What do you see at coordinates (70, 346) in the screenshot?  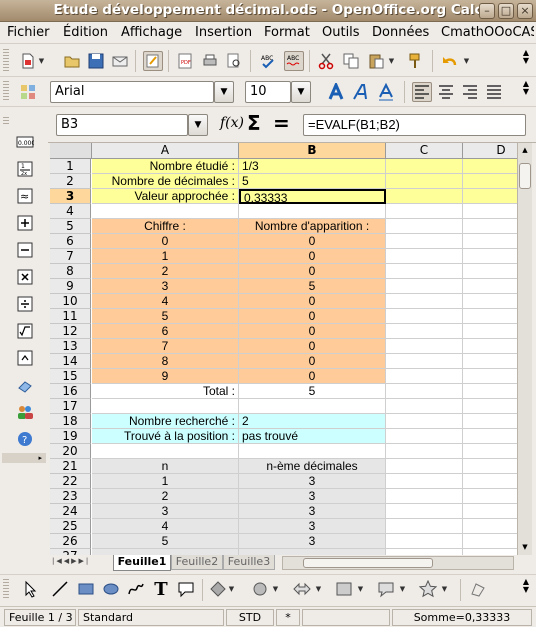 I see `row-header: 13` at bounding box center [70, 346].